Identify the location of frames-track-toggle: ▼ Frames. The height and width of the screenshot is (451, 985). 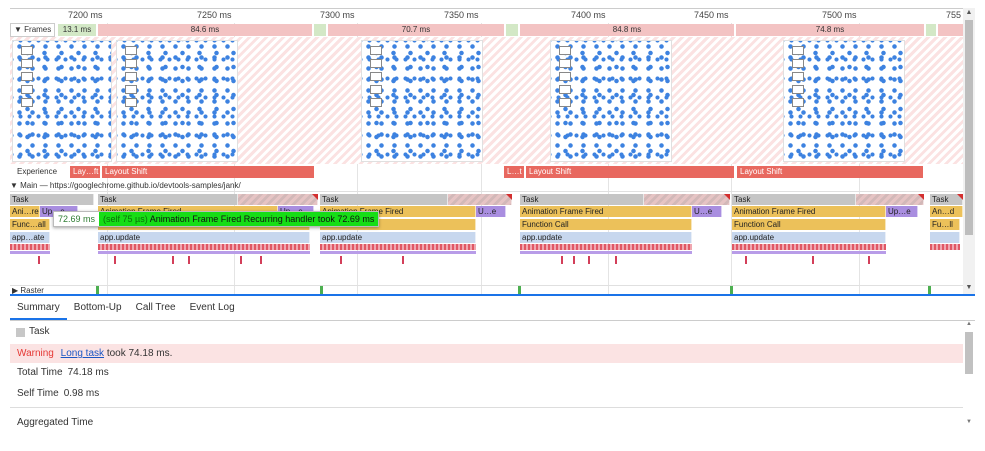
(33, 30).